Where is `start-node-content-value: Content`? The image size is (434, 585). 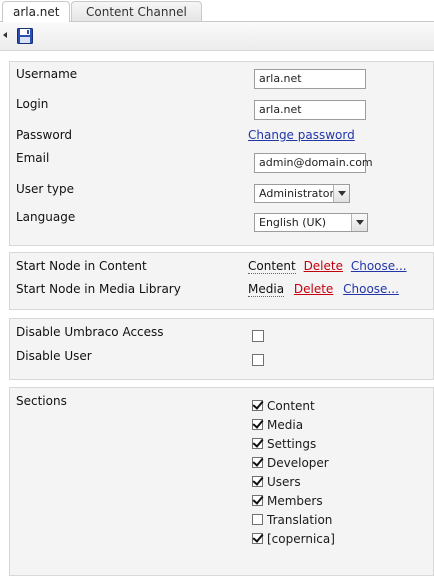 start-node-content-value: Content is located at coordinates (272, 266).